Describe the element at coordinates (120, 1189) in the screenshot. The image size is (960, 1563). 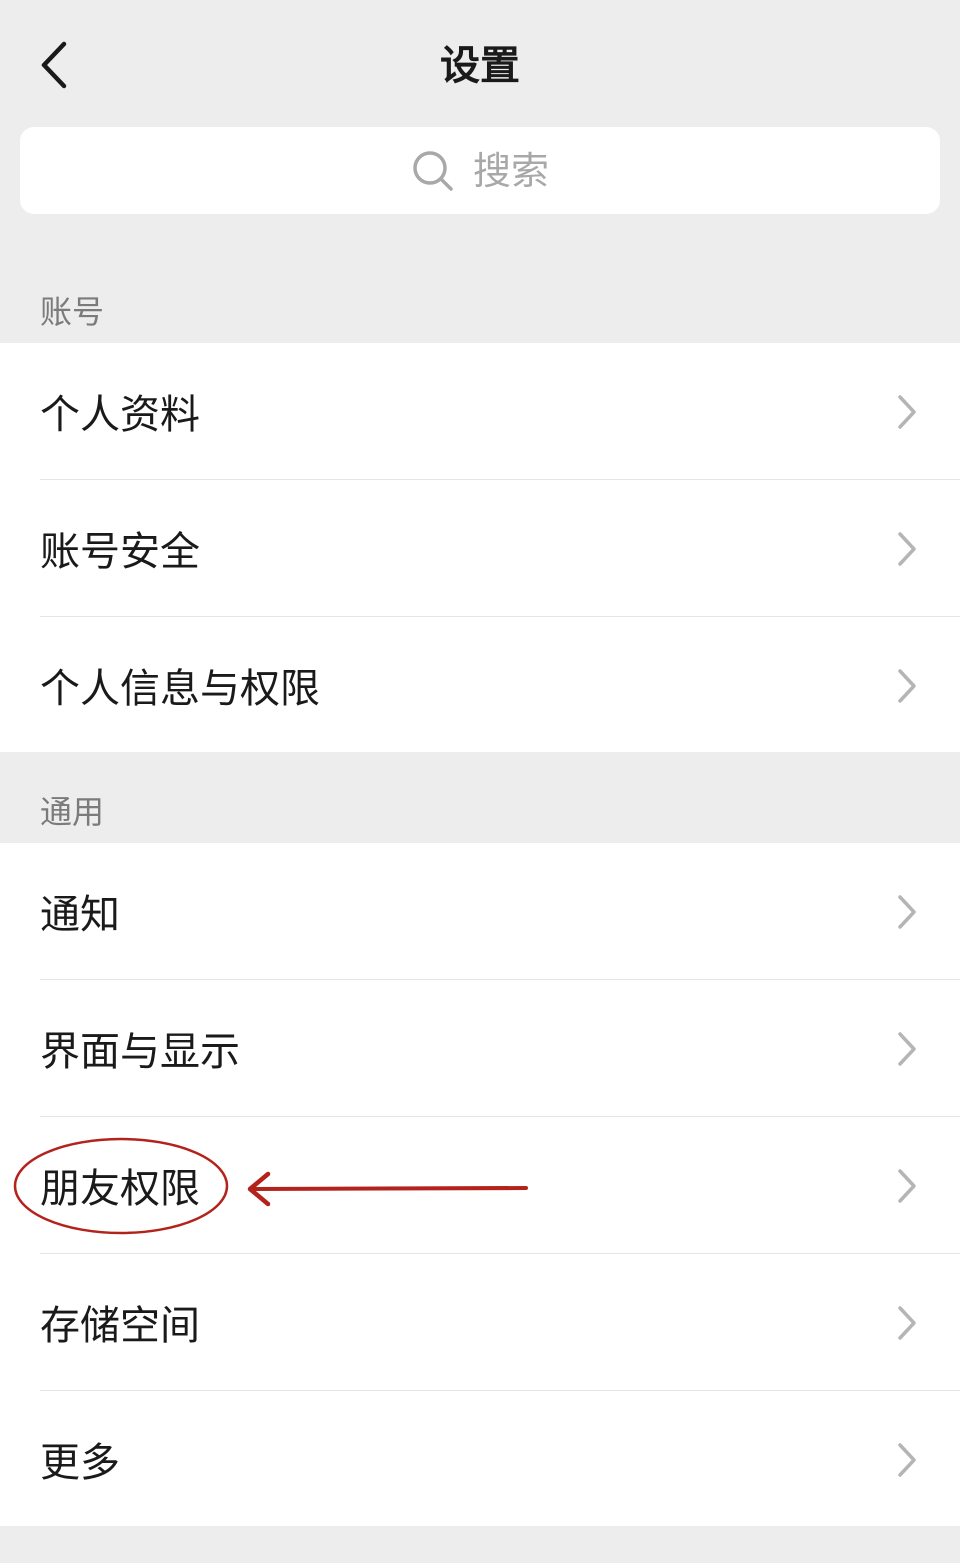
I see `settings-item-label: 朋友权限` at that location.